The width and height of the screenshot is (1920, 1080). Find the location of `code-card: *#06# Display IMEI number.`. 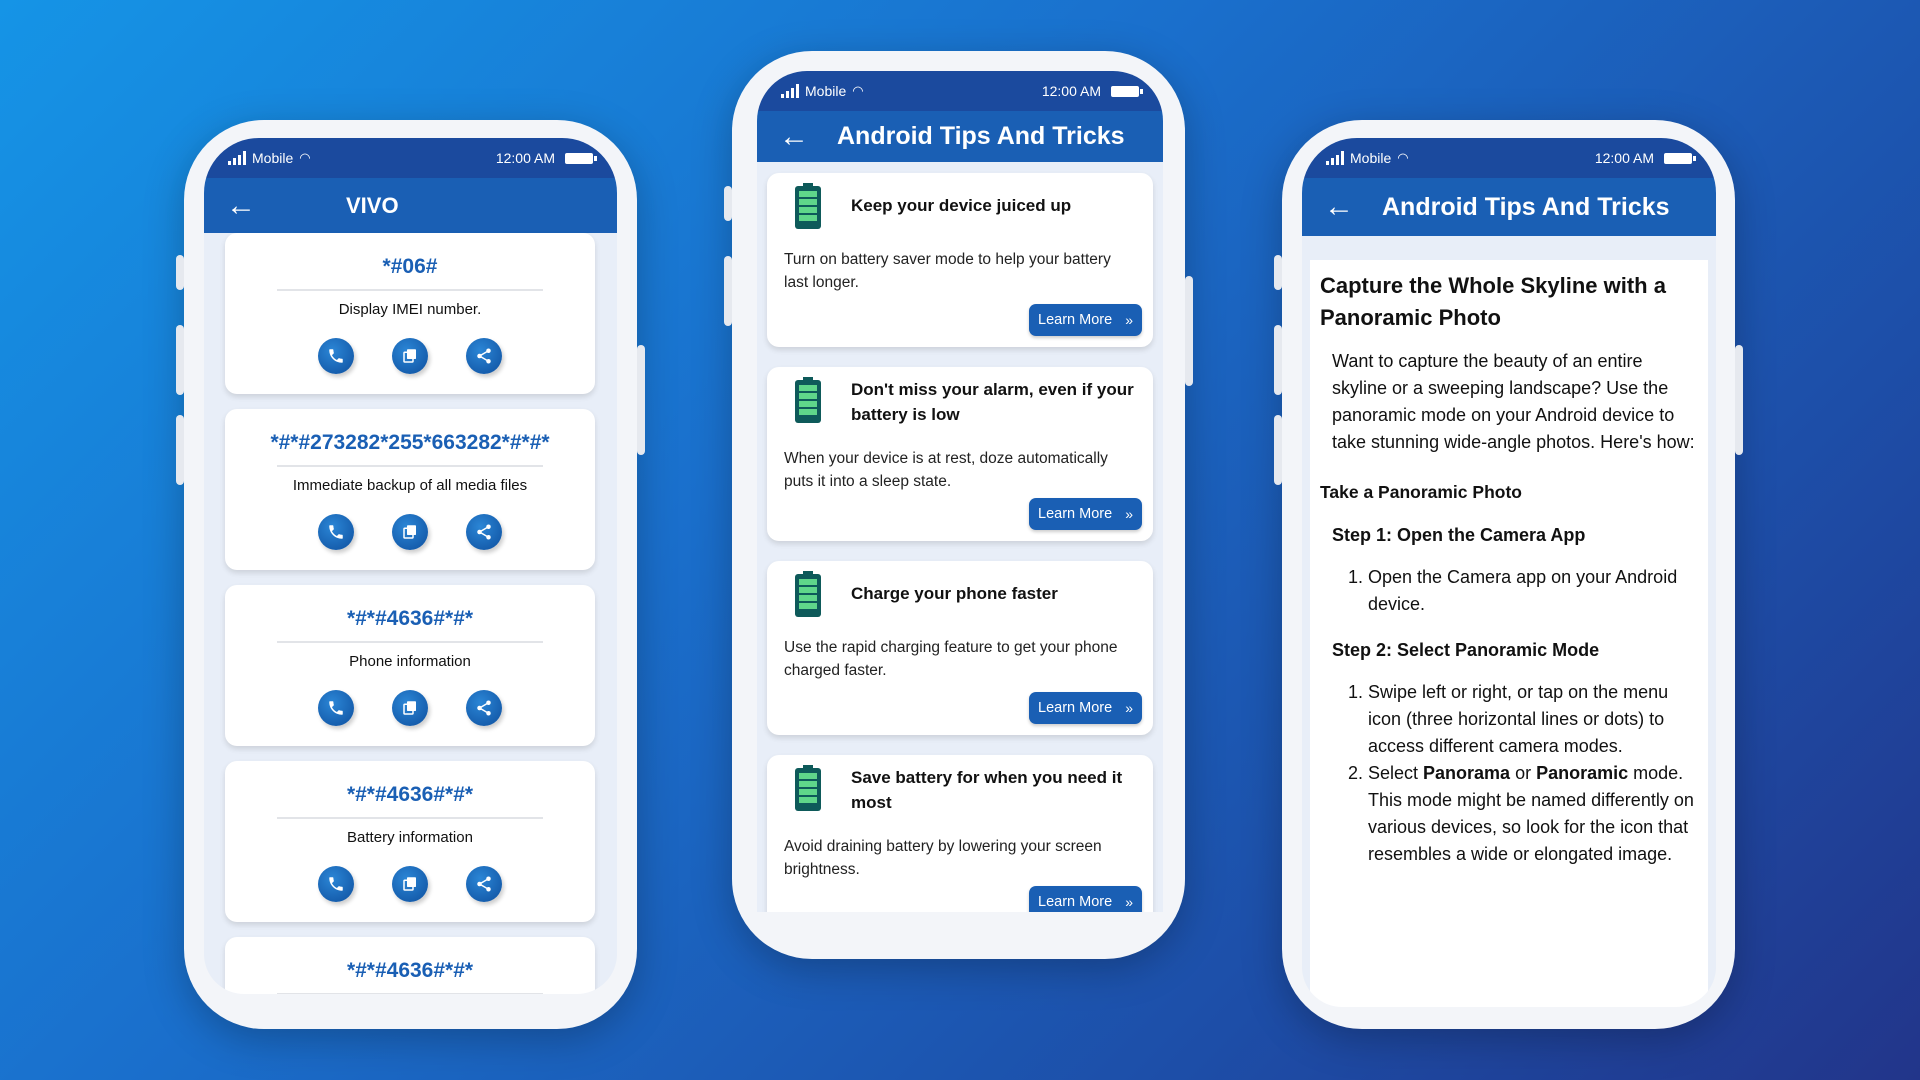

code-card: *#06# Display IMEI number. is located at coordinates (410, 313).